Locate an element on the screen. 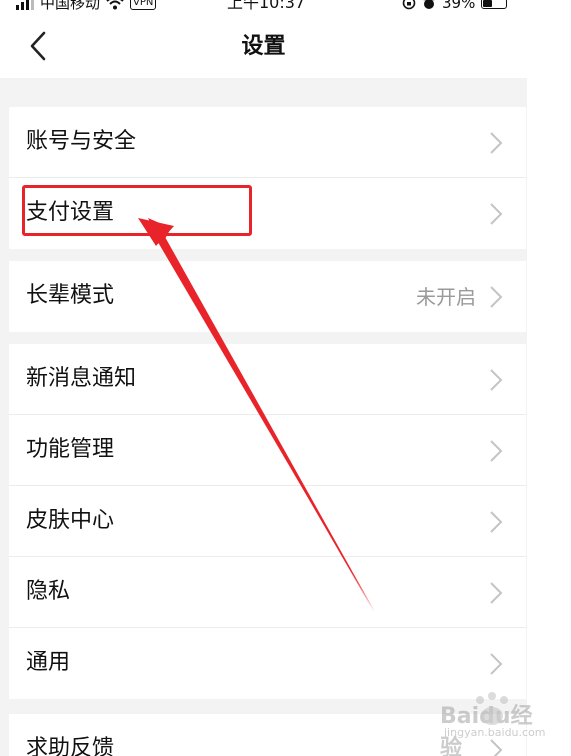 This screenshot has width=571, height=756. status-bar-right: 39% is located at coordinates (455, 6).